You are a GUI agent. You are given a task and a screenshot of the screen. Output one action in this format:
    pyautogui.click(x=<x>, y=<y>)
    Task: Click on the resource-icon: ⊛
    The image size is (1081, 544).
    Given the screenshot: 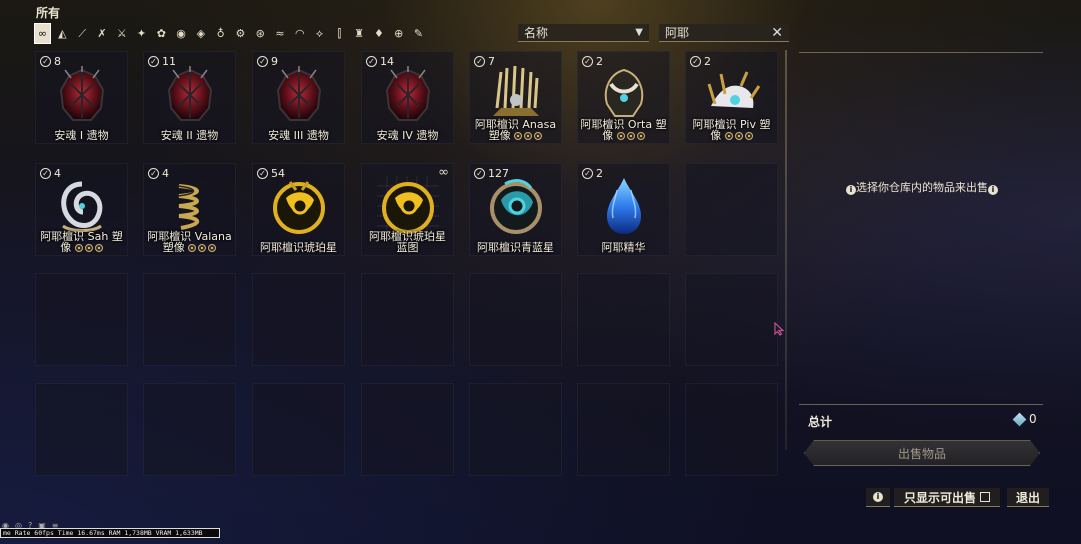 What is the action you would take?
    pyautogui.click(x=260, y=33)
    